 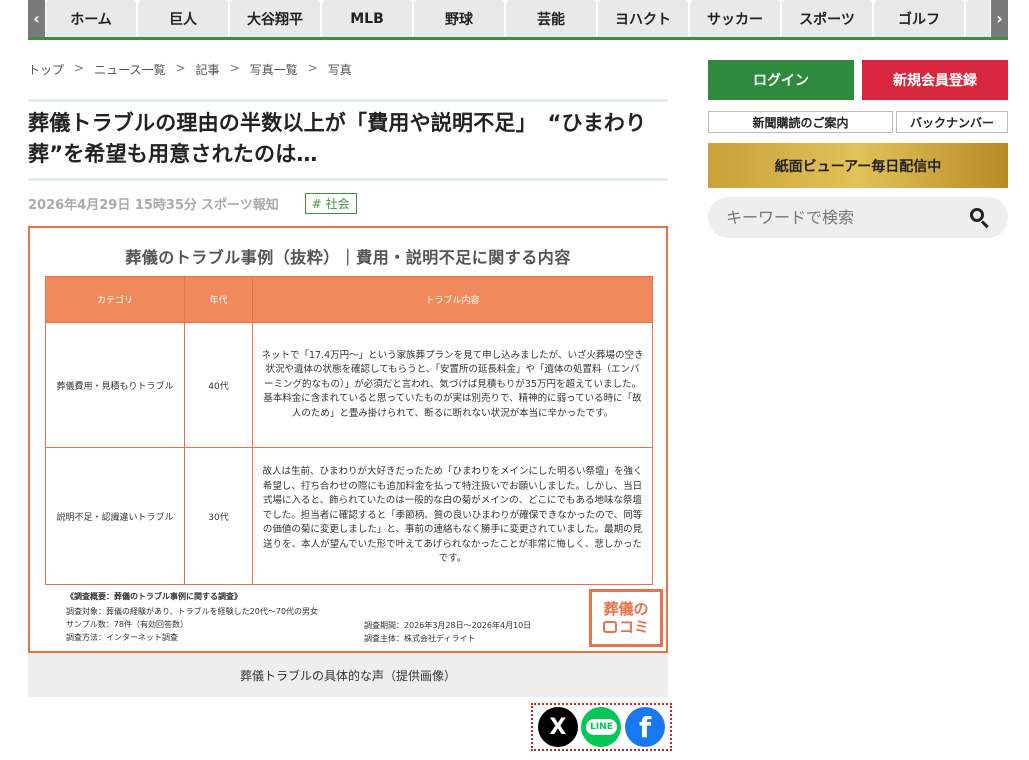 I want to click on table-header-category: カテゴリ, so click(x=115, y=299).